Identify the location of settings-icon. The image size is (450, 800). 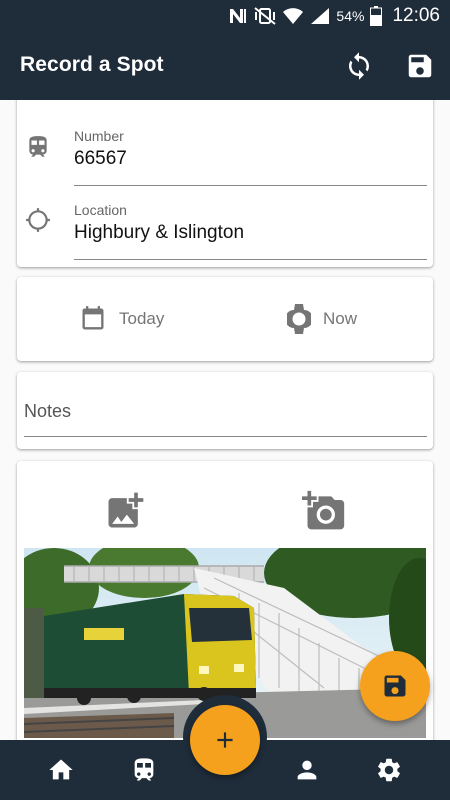
(389, 770).